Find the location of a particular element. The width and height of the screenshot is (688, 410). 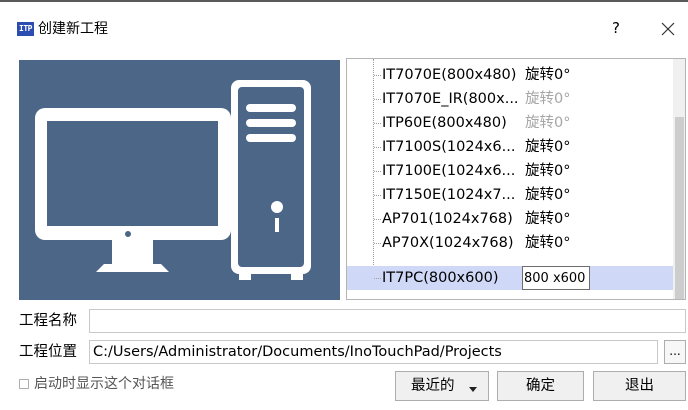

title-bar: ITP 创建新工程 ? is located at coordinates (344, 24).